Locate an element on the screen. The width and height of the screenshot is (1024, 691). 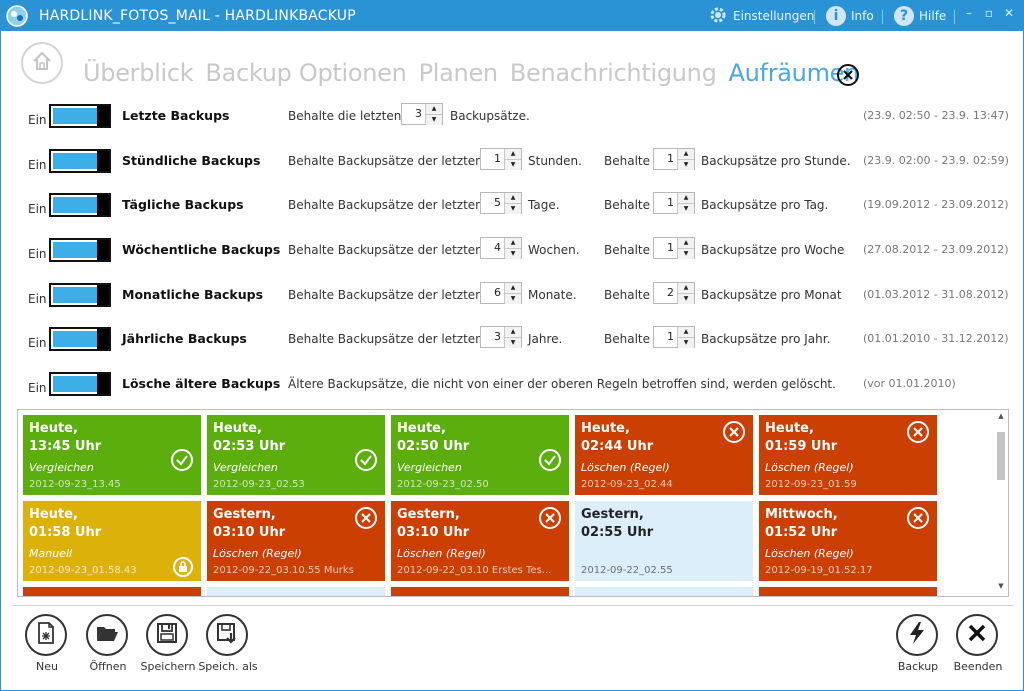
rule-unit: Wochen. is located at coordinates (554, 250).